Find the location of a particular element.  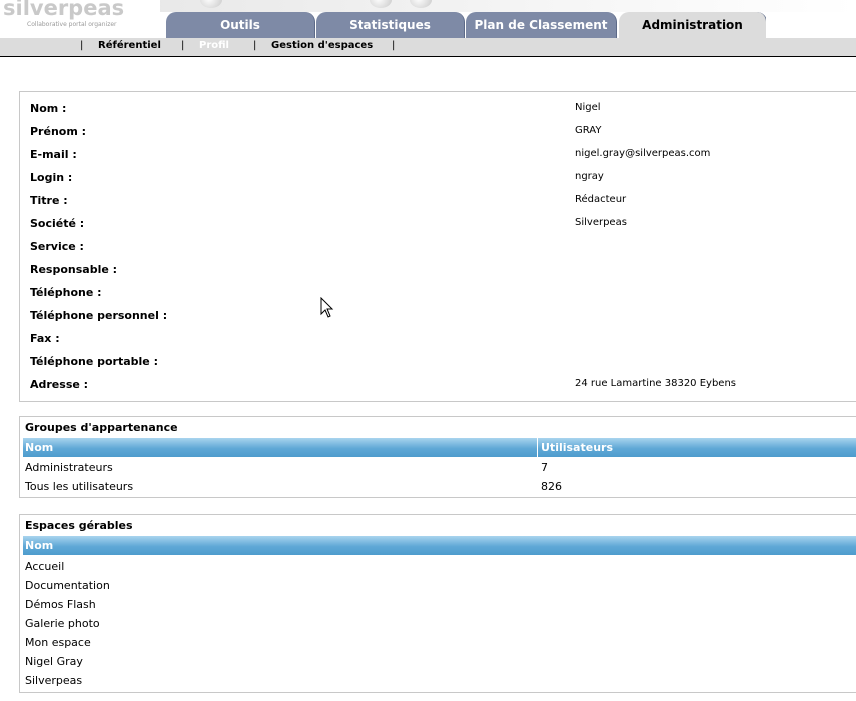

profile-label: E-mail : is located at coordinates (53, 154).